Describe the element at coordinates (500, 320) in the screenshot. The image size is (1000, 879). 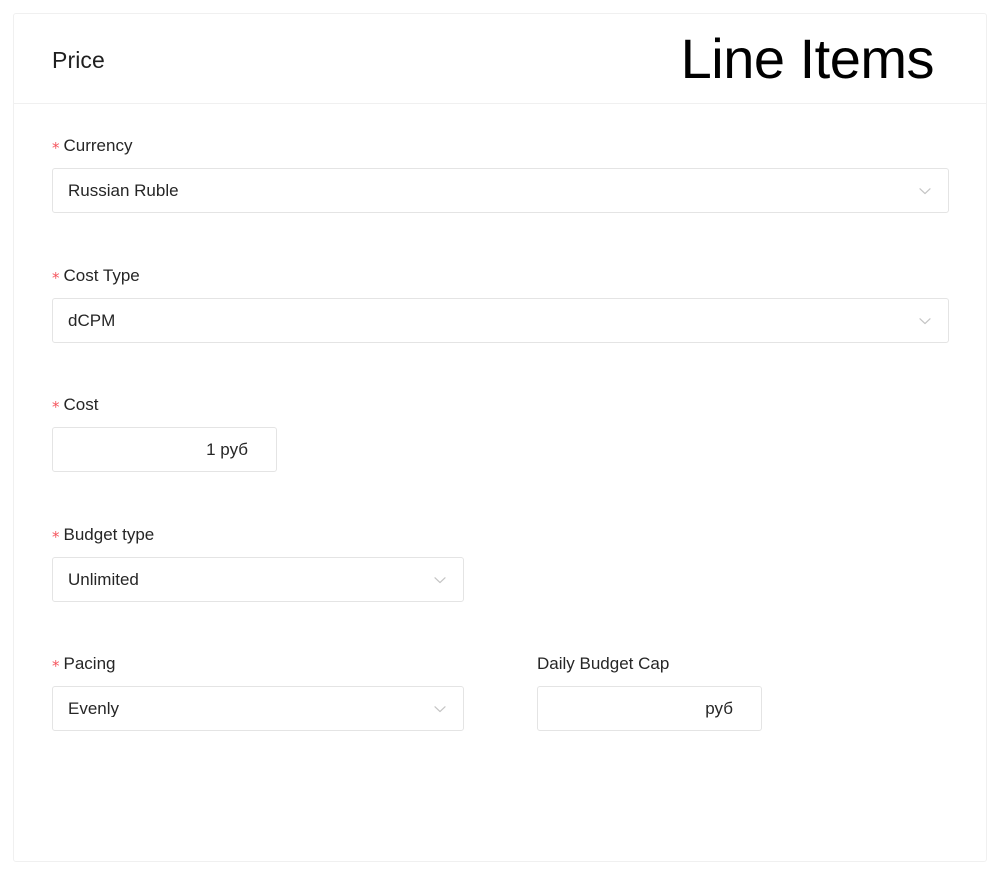
I see `cost-type-select: dCPM` at that location.